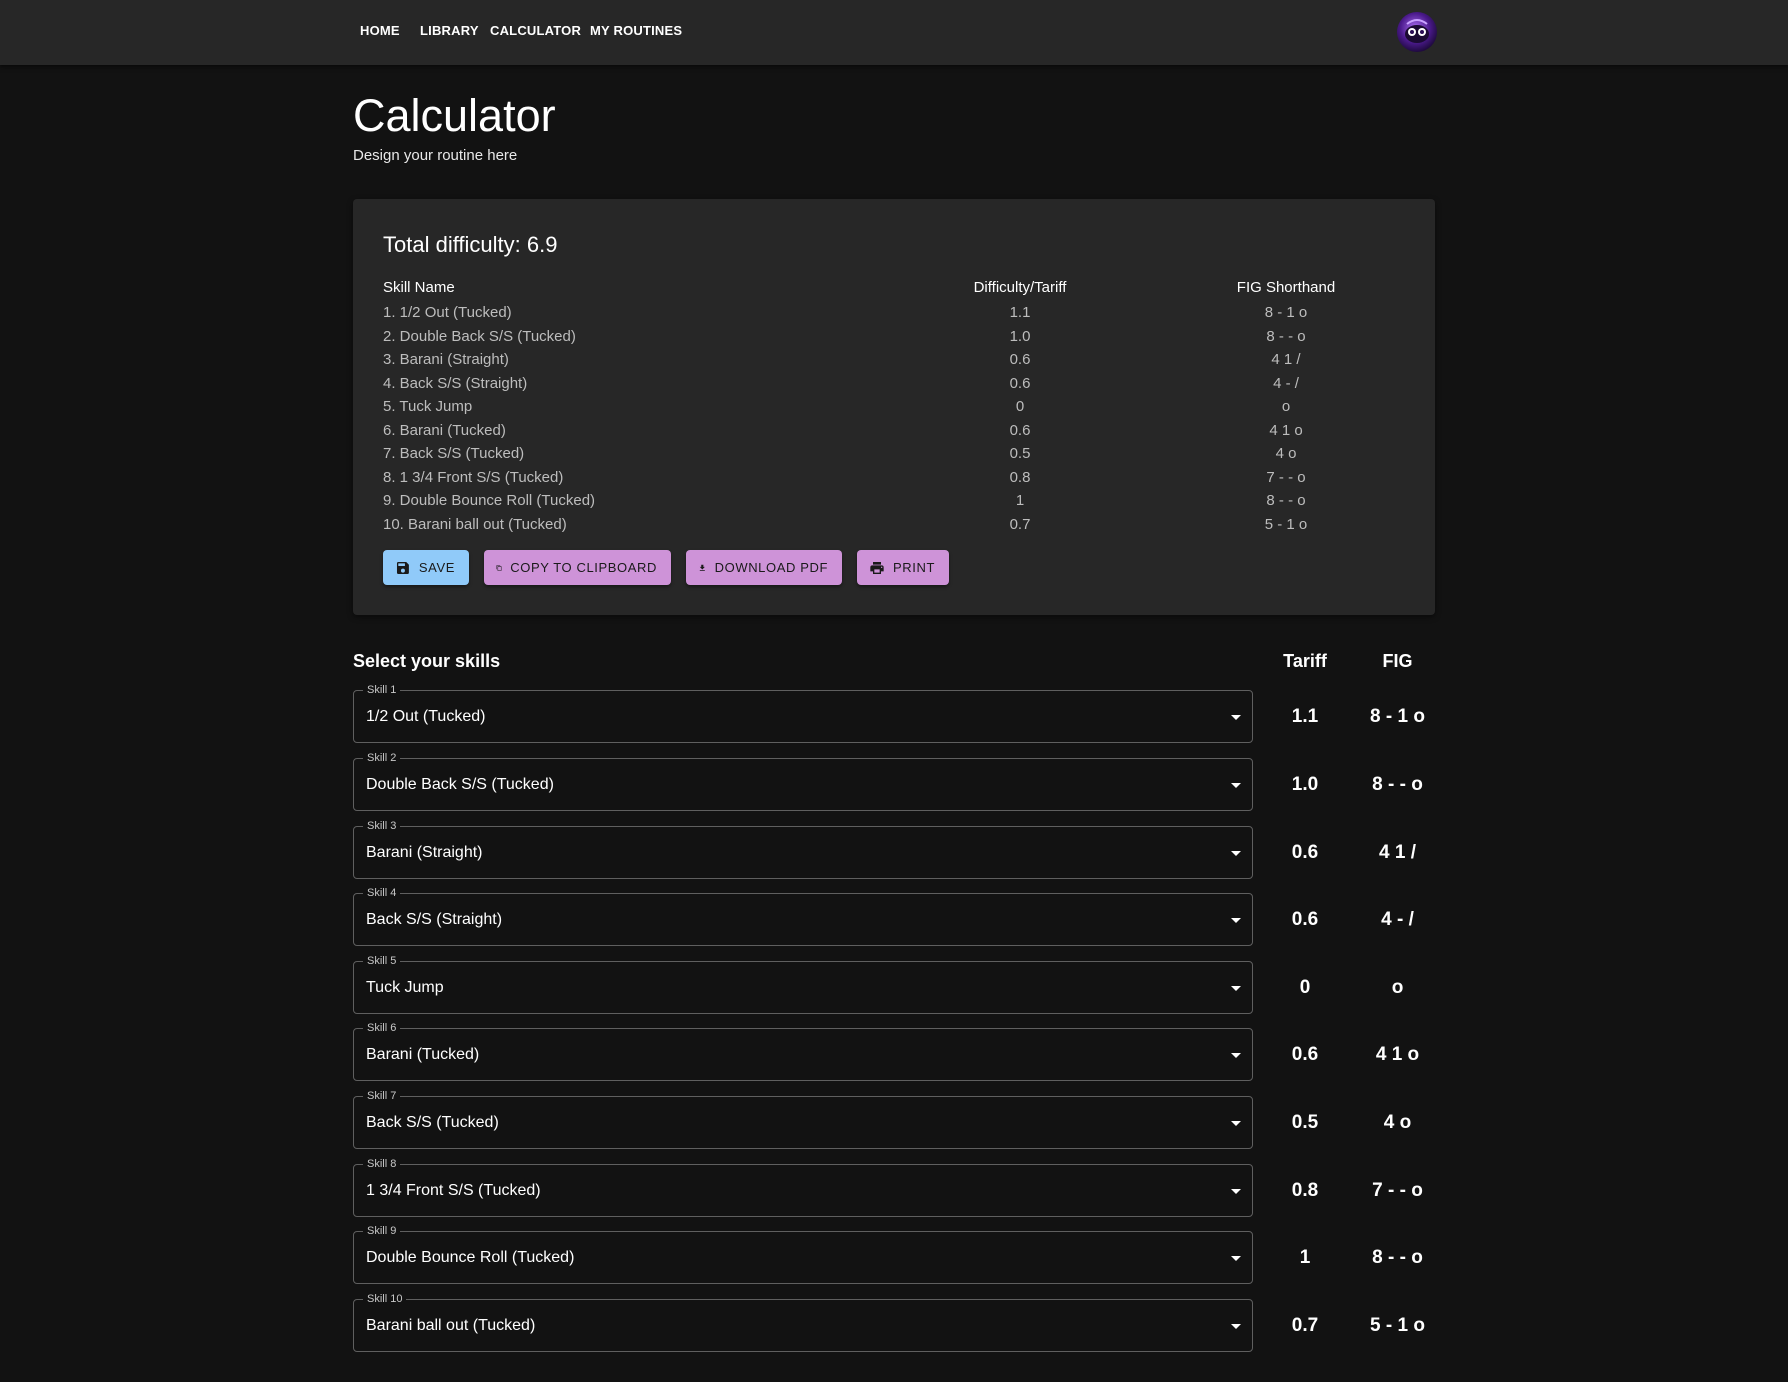  What do you see at coordinates (1286, 524) in the screenshot?
I see `row-fig: 5 - 1 o` at bounding box center [1286, 524].